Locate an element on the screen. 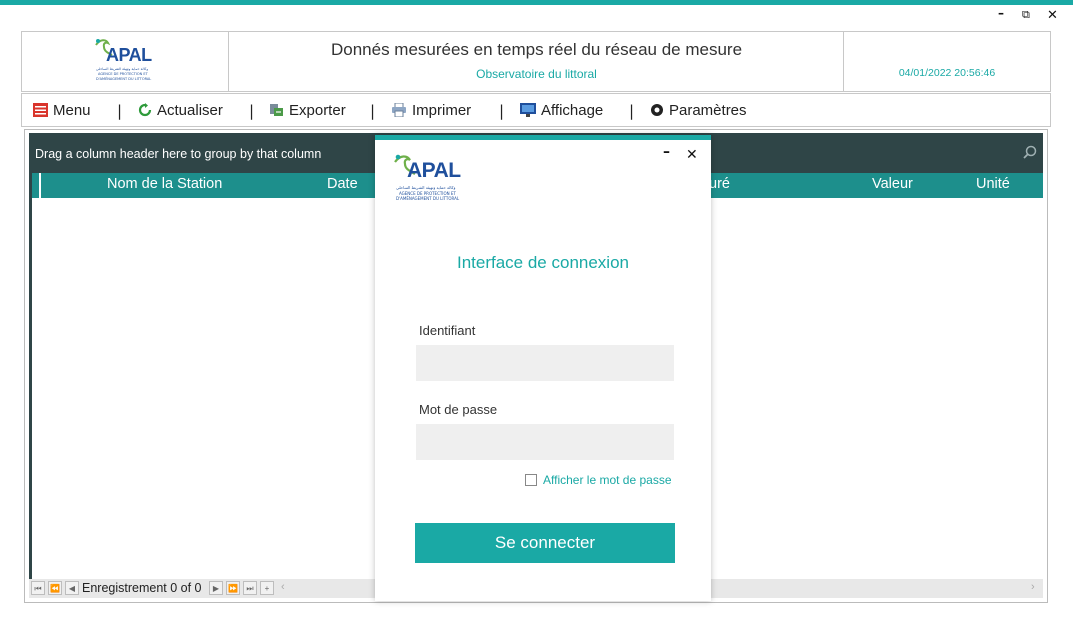 The height and width of the screenshot is (628, 1073). toolbar-menu-button: Menu is located at coordinates (62, 111).